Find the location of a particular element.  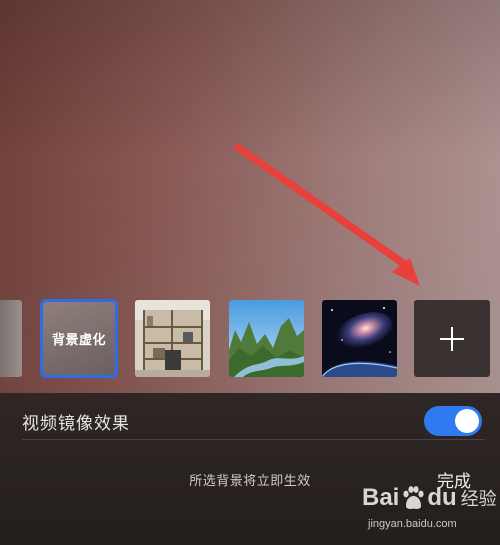

logo-text-jingyan: 经验 is located at coordinates (478, 499).